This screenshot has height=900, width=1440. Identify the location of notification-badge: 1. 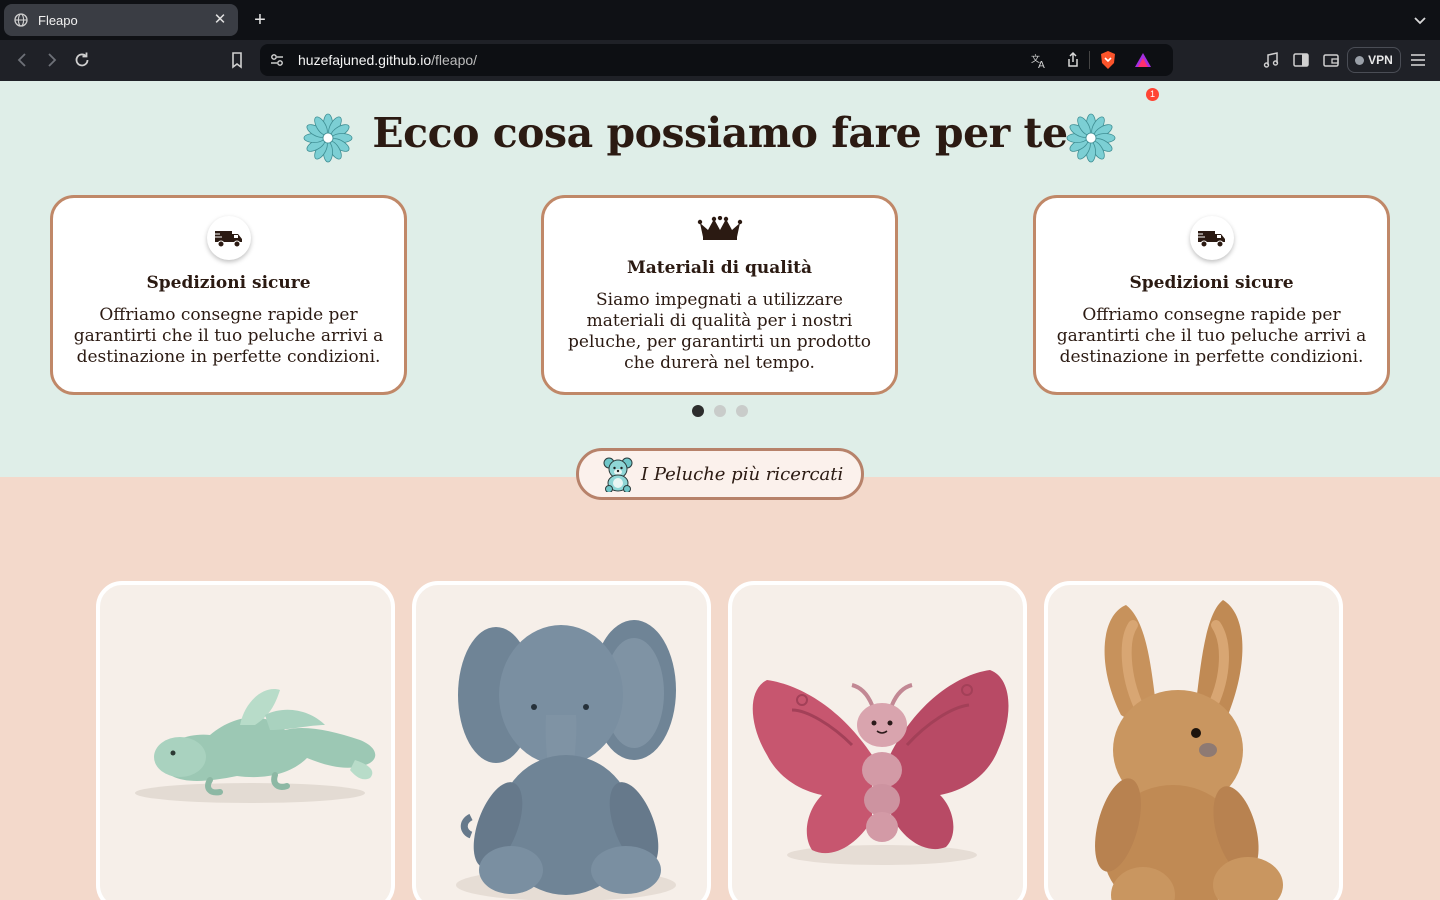
(1152, 94).